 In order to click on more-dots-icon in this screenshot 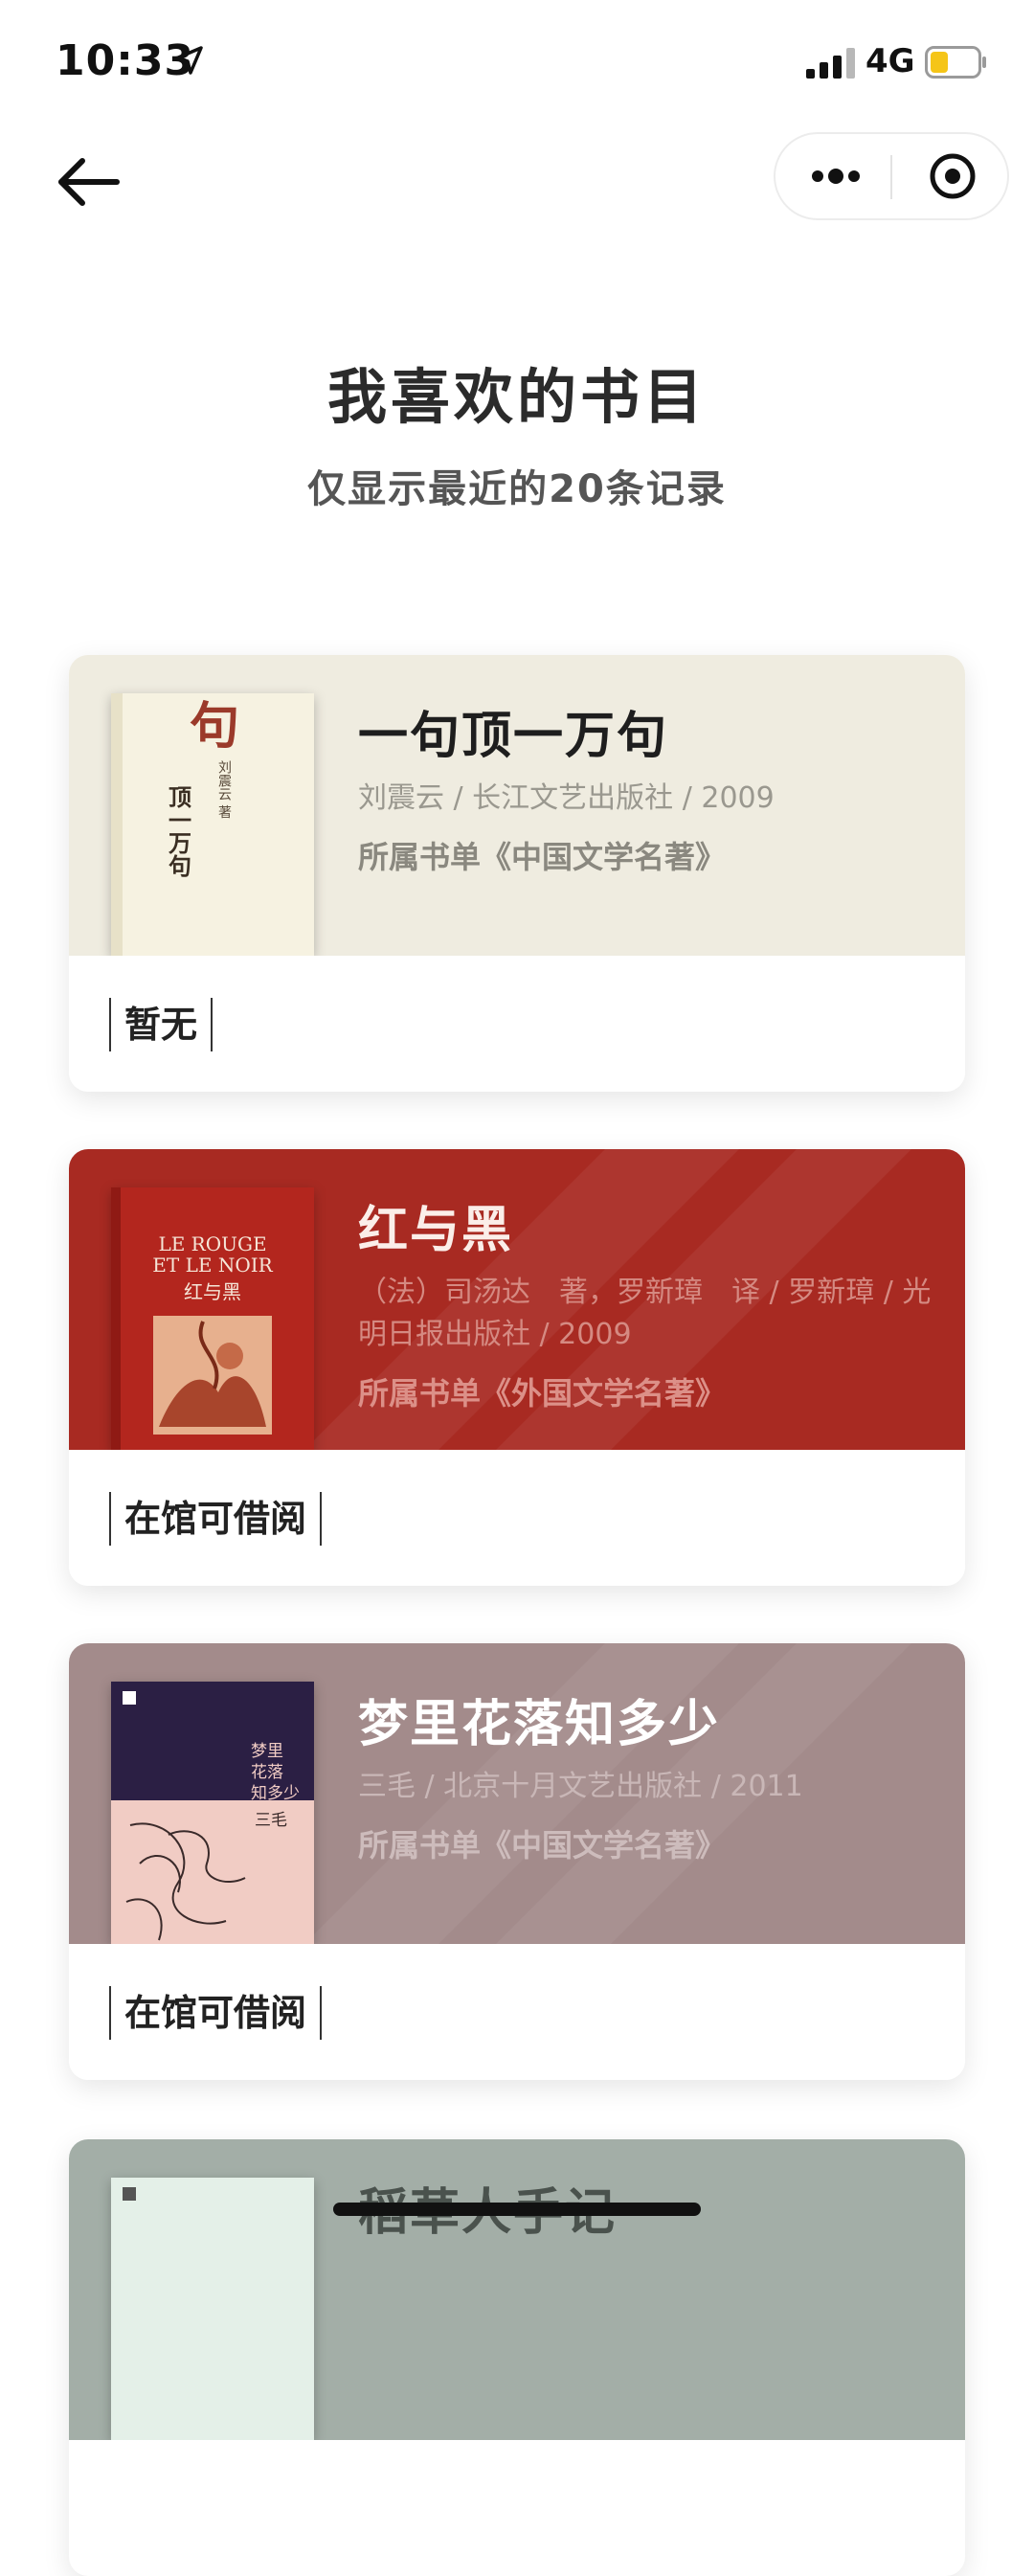, I will do `click(836, 176)`.